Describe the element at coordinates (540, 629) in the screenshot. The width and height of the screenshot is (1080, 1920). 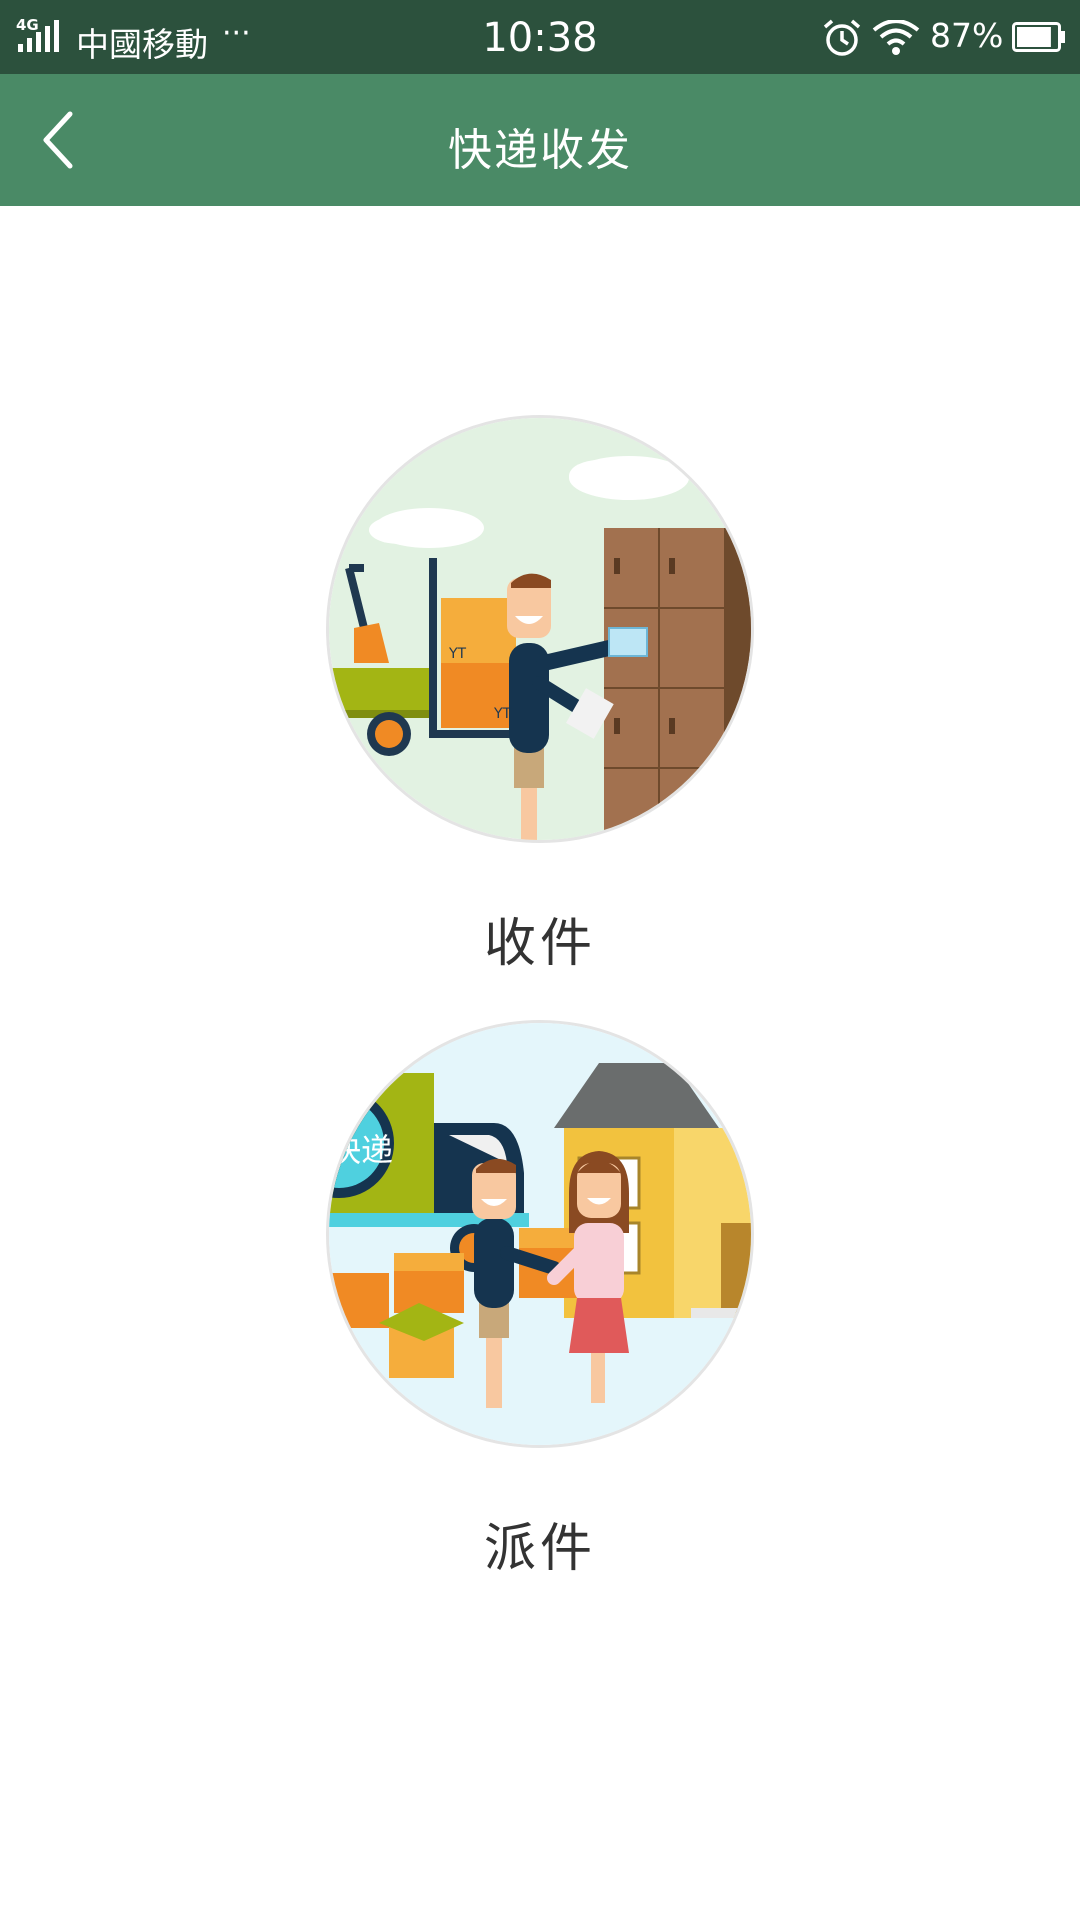
I see `receive-illustration: YT YT` at that location.